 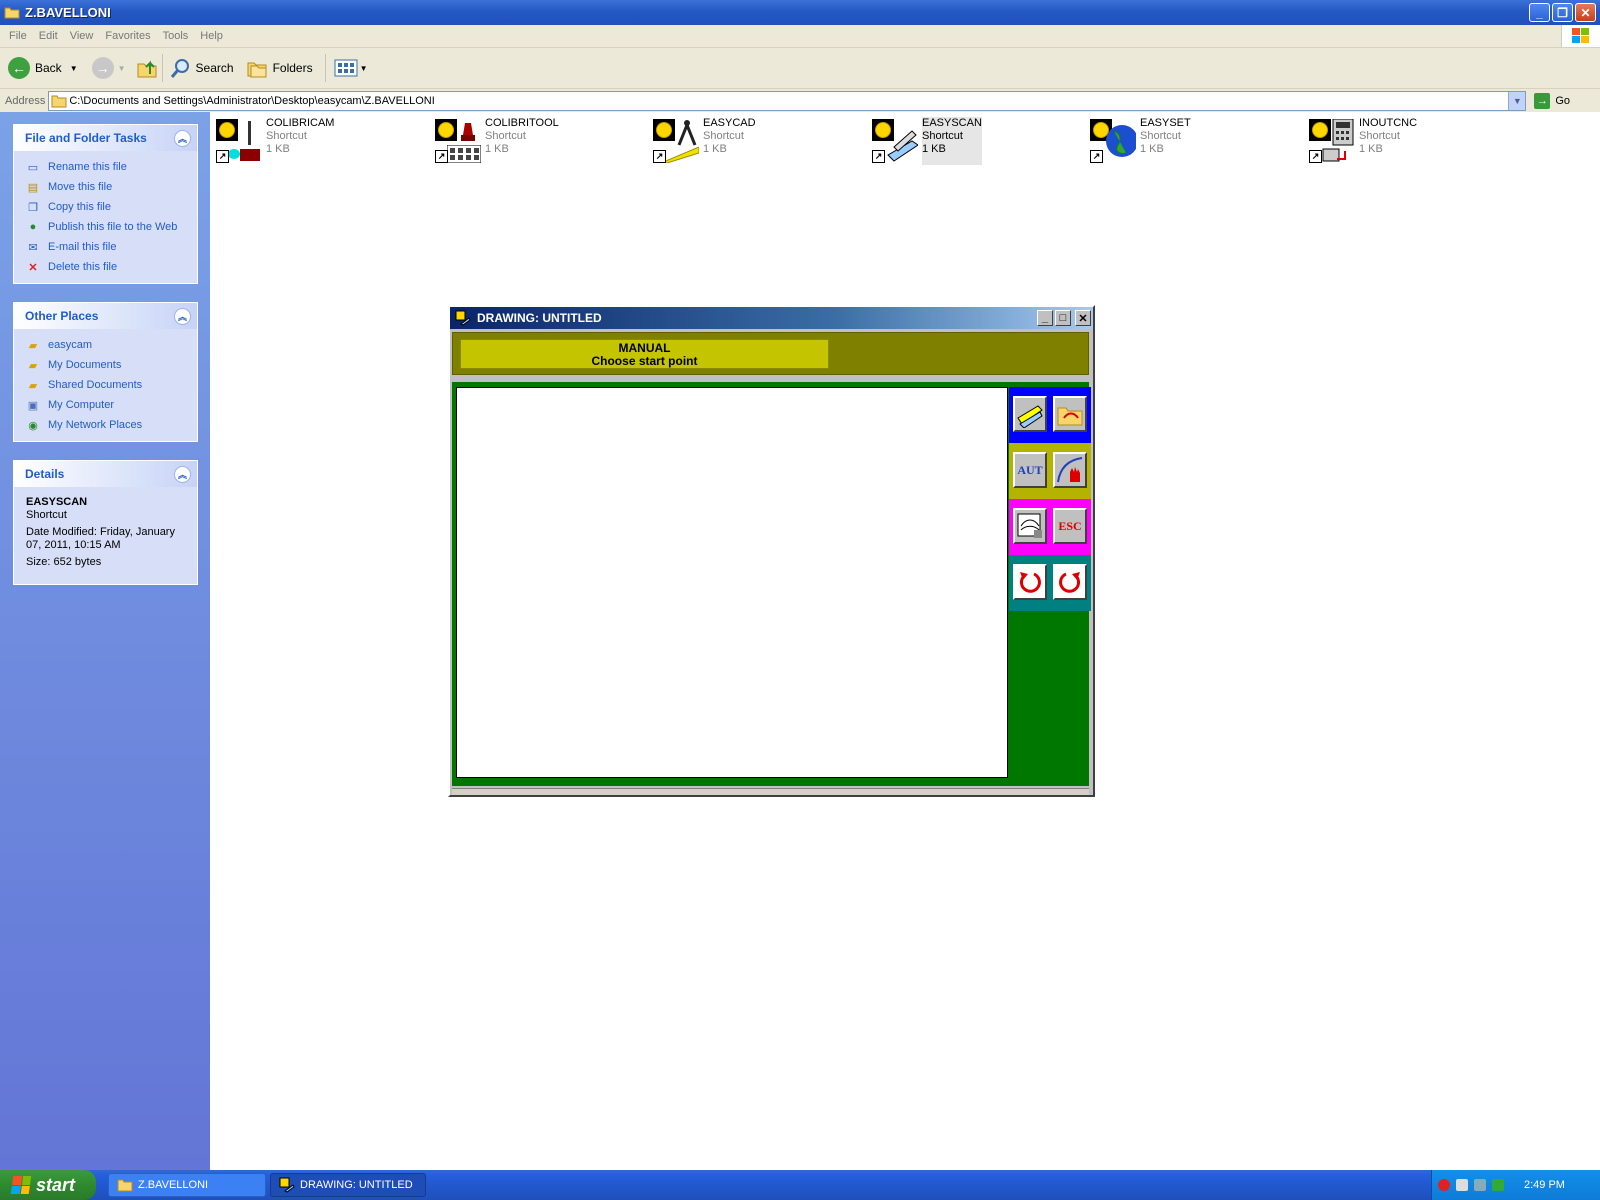 What do you see at coordinates (1050, 527) in the screenshot?
I see `tool-group-edit: ESC` at bounding box center [1050, 527].